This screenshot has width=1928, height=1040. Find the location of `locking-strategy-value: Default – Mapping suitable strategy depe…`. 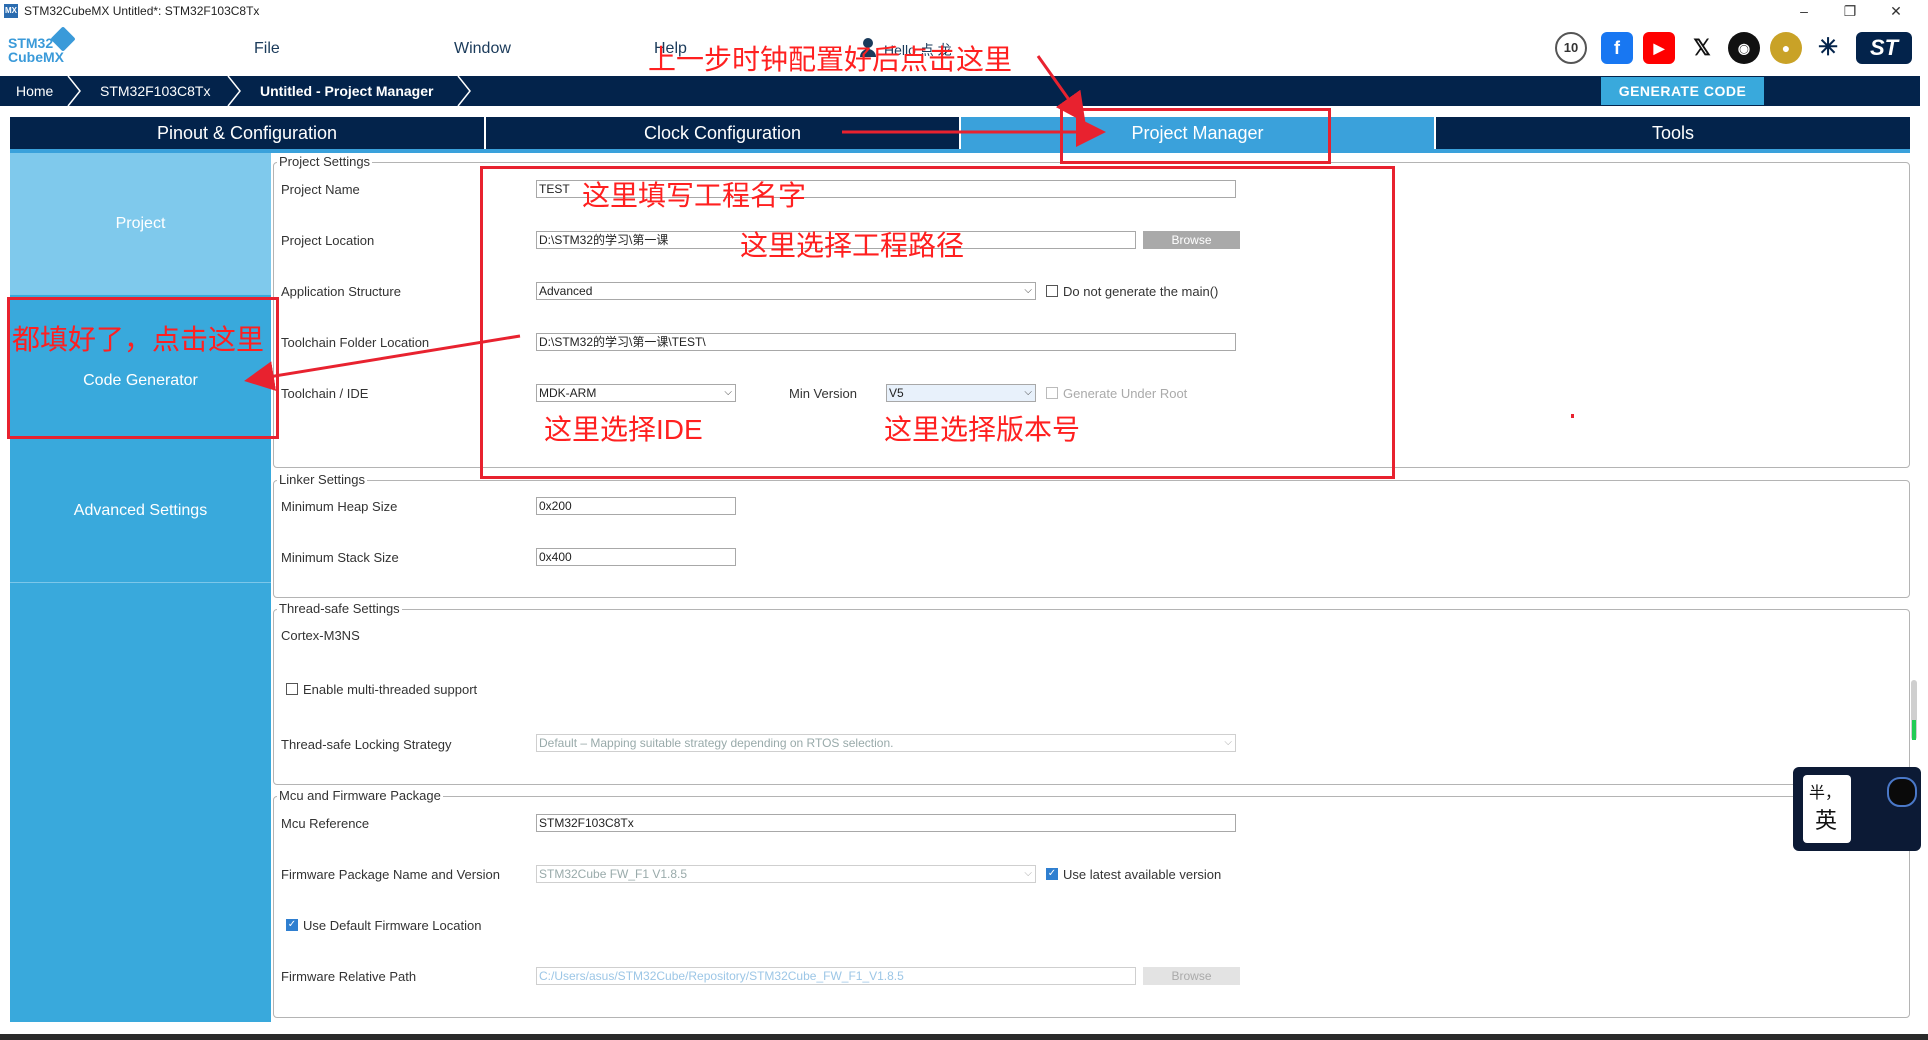

locking-strategy-value: Default – Mapping suitable strategy depe… is located at coordinates (716, 743).